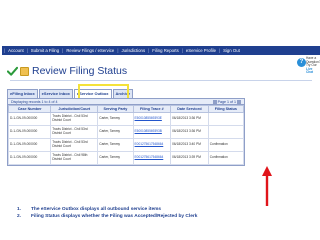  Describe the element at coordinates (133, 50) in the screenshot. I see `nav-jurisdictions: Jurisdictions` at that location.